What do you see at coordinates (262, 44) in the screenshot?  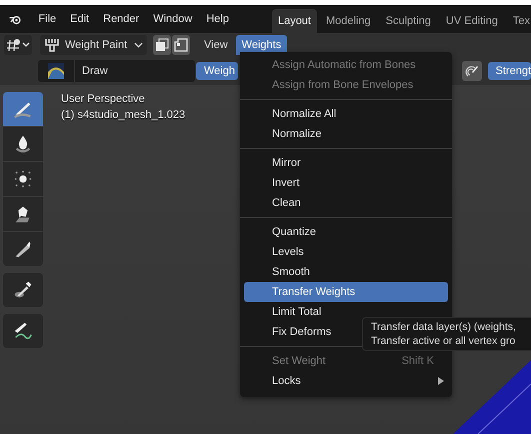 I see `header-menu: Weights` at bounding box center [262, 44].